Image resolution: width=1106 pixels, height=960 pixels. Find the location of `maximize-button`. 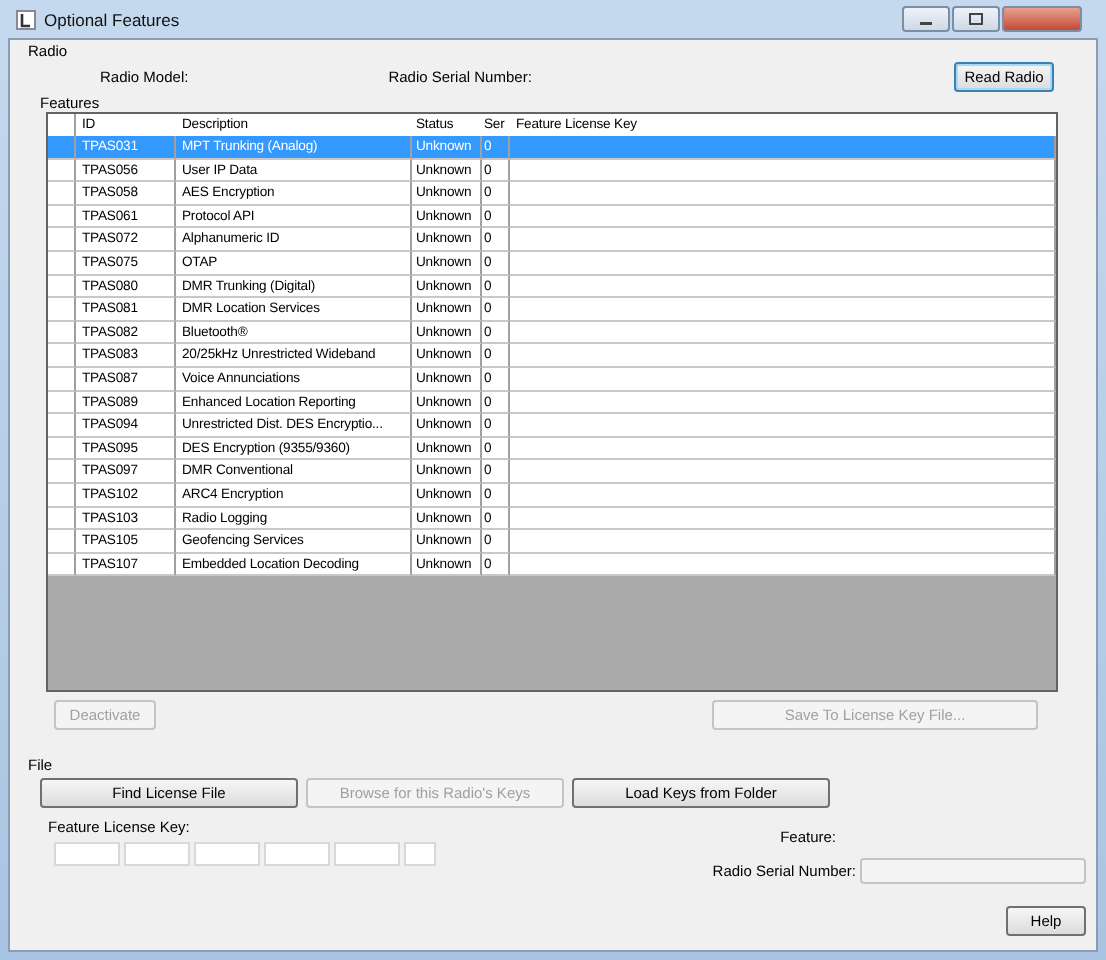

maximize-button is located at coordinates (976, 19).